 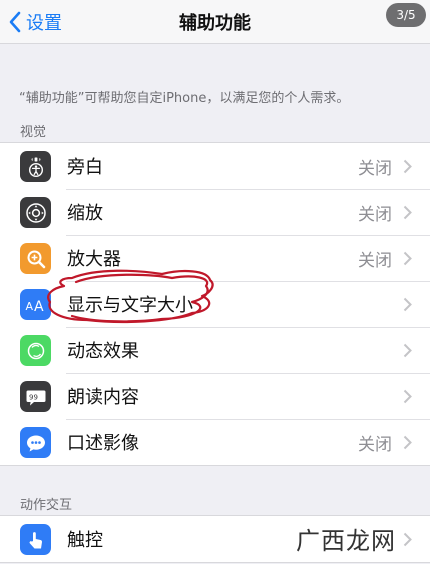 I want to click on motion-icon, so click(x=35, y=350).